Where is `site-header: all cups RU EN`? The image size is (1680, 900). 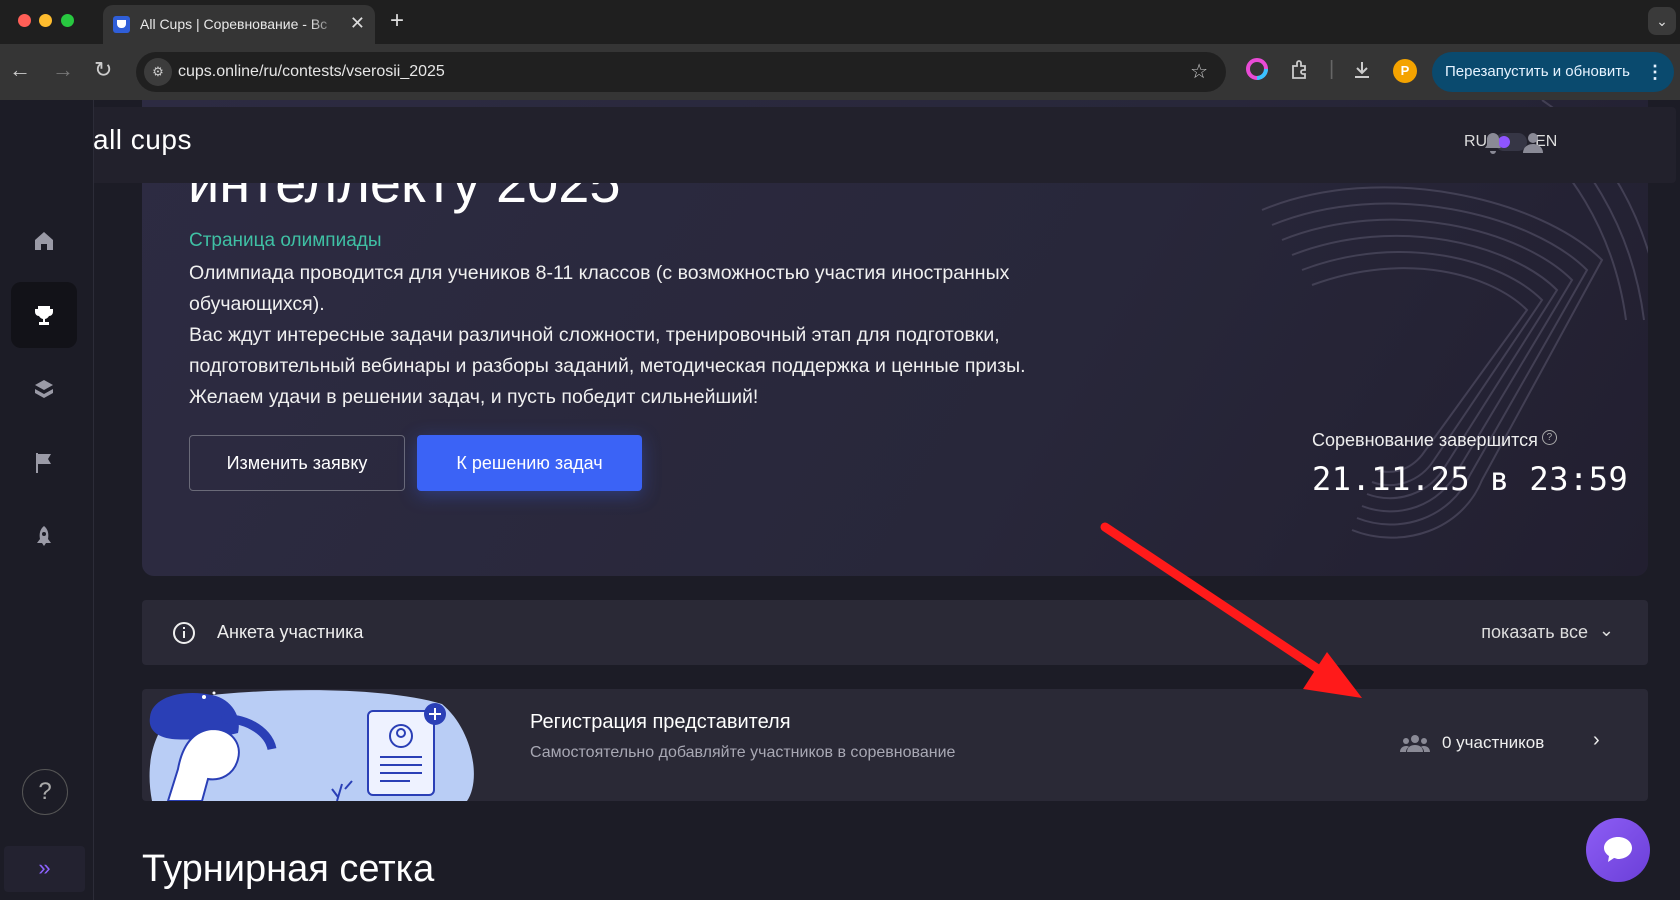
site-header: all cups RU EN is located at coordinates (841, 145).